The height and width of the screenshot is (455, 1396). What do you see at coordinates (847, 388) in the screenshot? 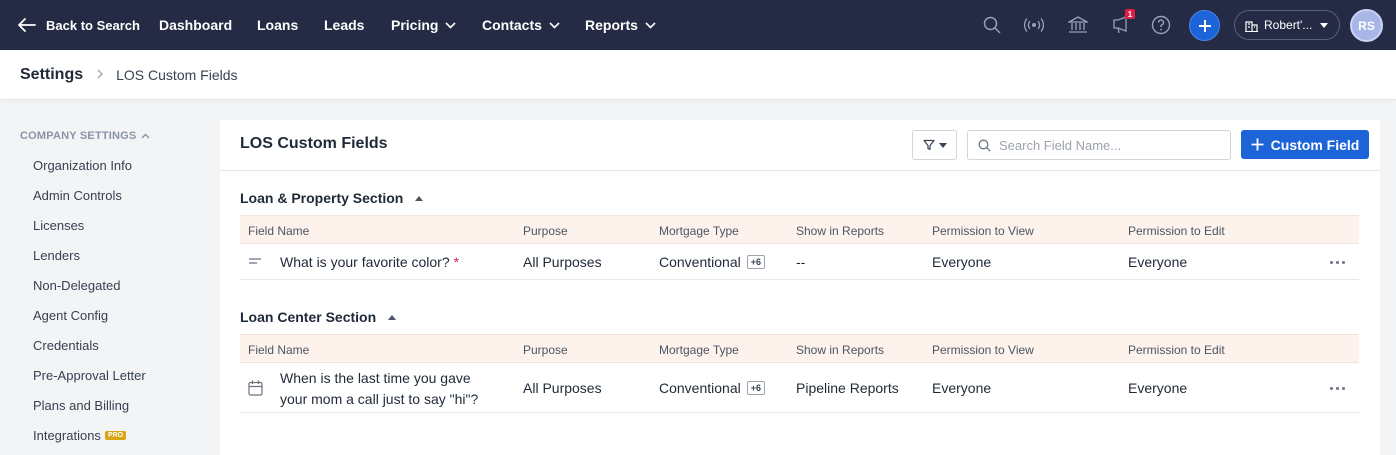
I see `show-in-reports-cell: Pipeline Reports` at bounding box center [847, 388].